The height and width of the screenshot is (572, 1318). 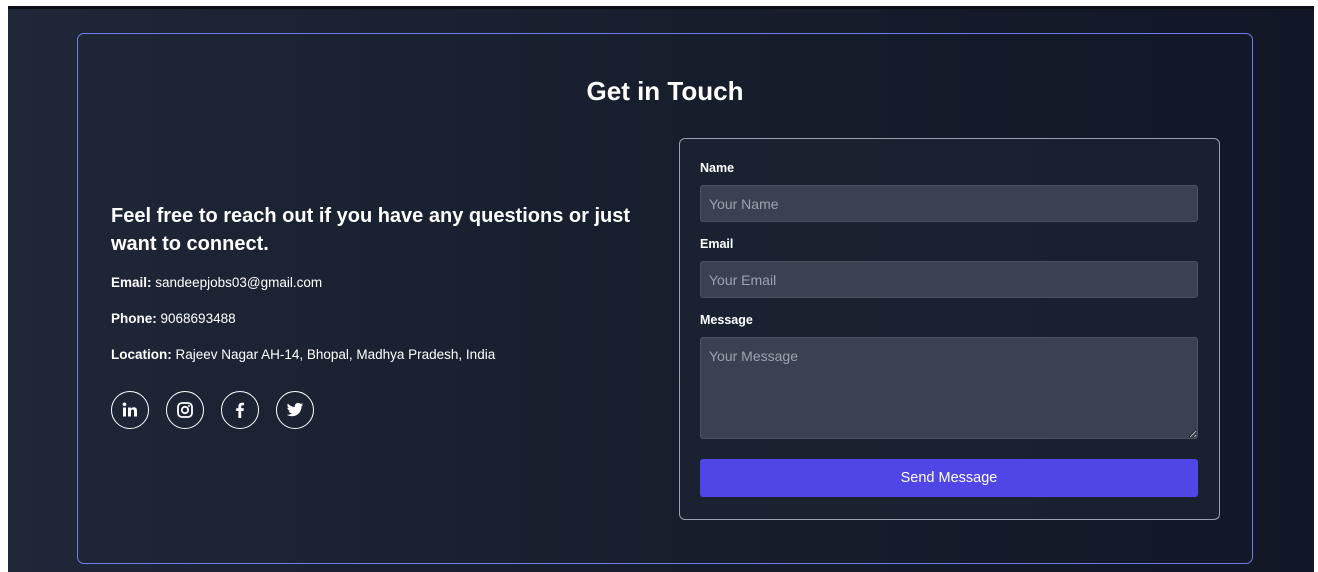 What do you see at coordinates (239, 282) in the screenshot?
I see `email-info-value: sandeepjobs03@gmail.com` at bounding box center [239, 282].